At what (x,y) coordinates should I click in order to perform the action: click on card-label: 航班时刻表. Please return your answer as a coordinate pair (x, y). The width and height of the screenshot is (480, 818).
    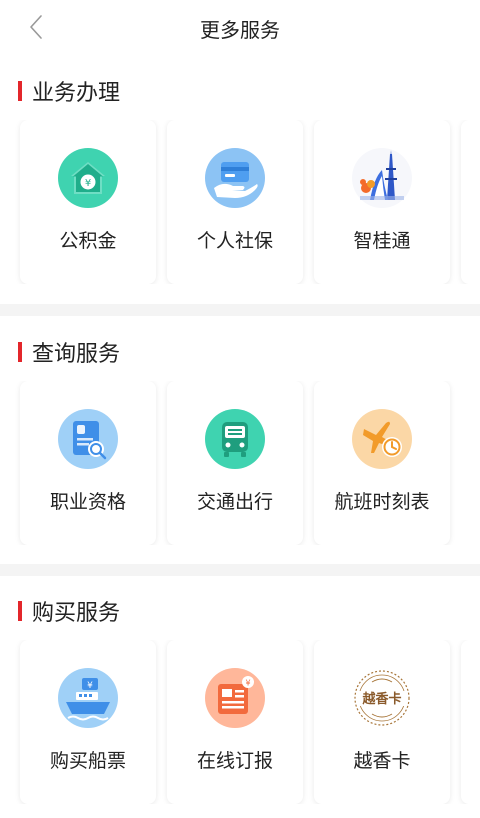
    Looking at the image, I should click on (382, 502).